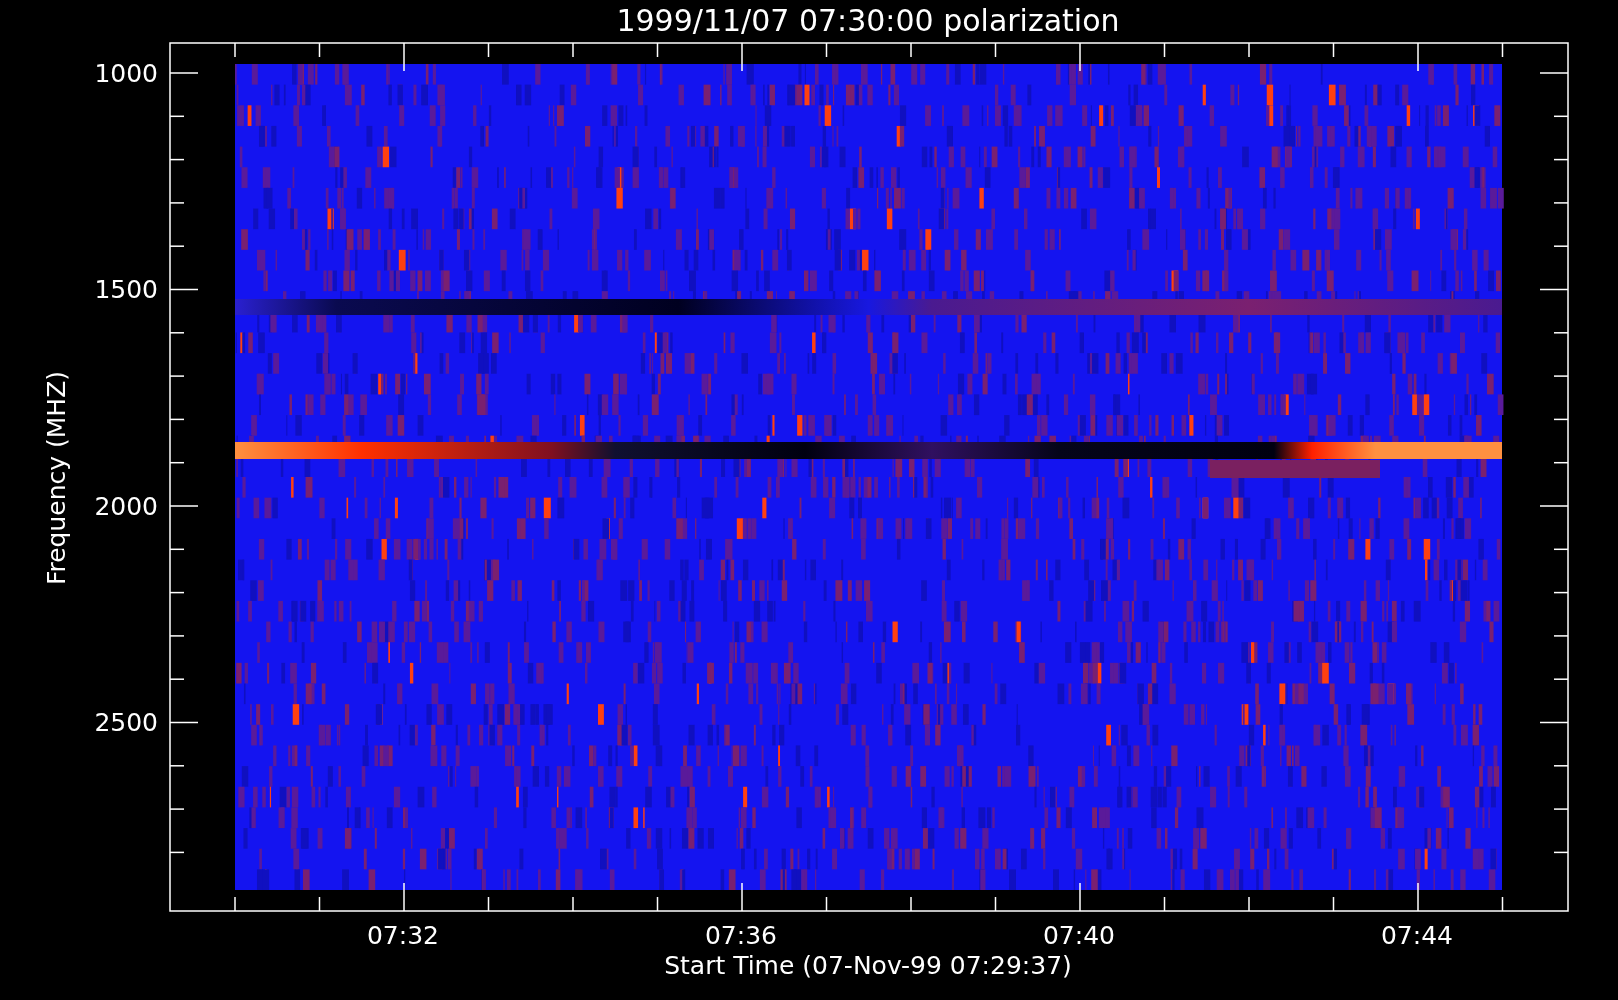 This screenshot has width=1618, height=1000. Describe the element at coordinates (1417, 935) in the screenshot. I see `x-tick-label: 07:44` at that location.